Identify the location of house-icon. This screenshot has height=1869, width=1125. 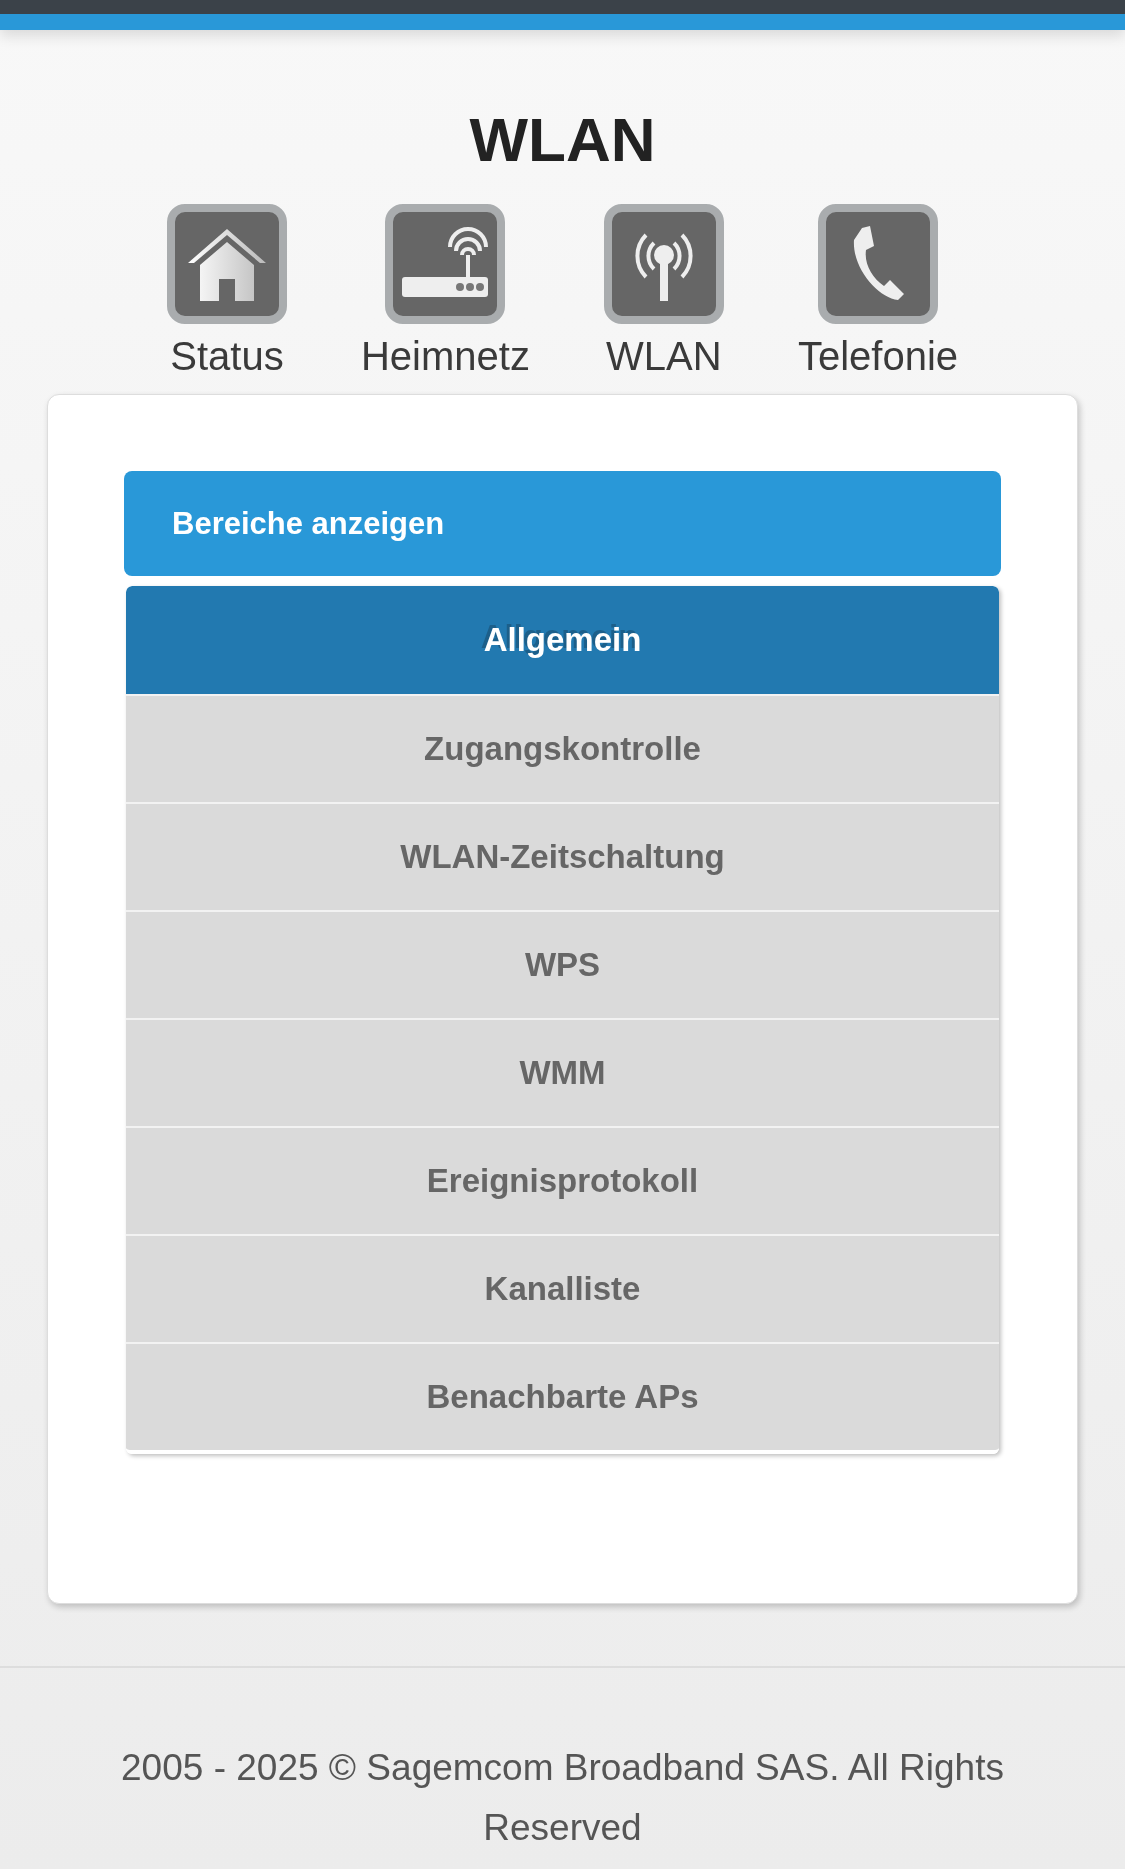
(226, 264).